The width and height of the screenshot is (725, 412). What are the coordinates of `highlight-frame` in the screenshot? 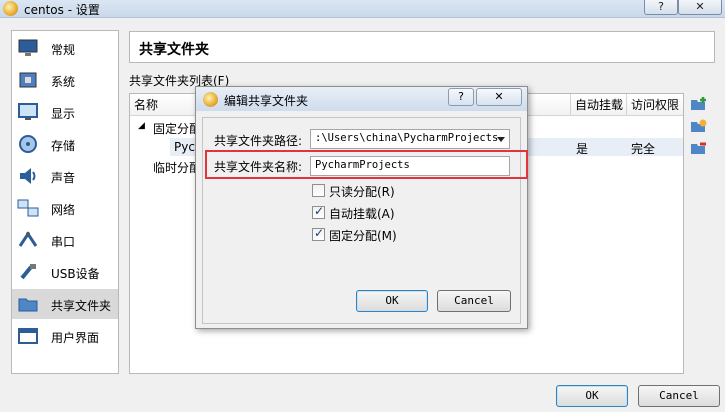 It's located at (366, 164).